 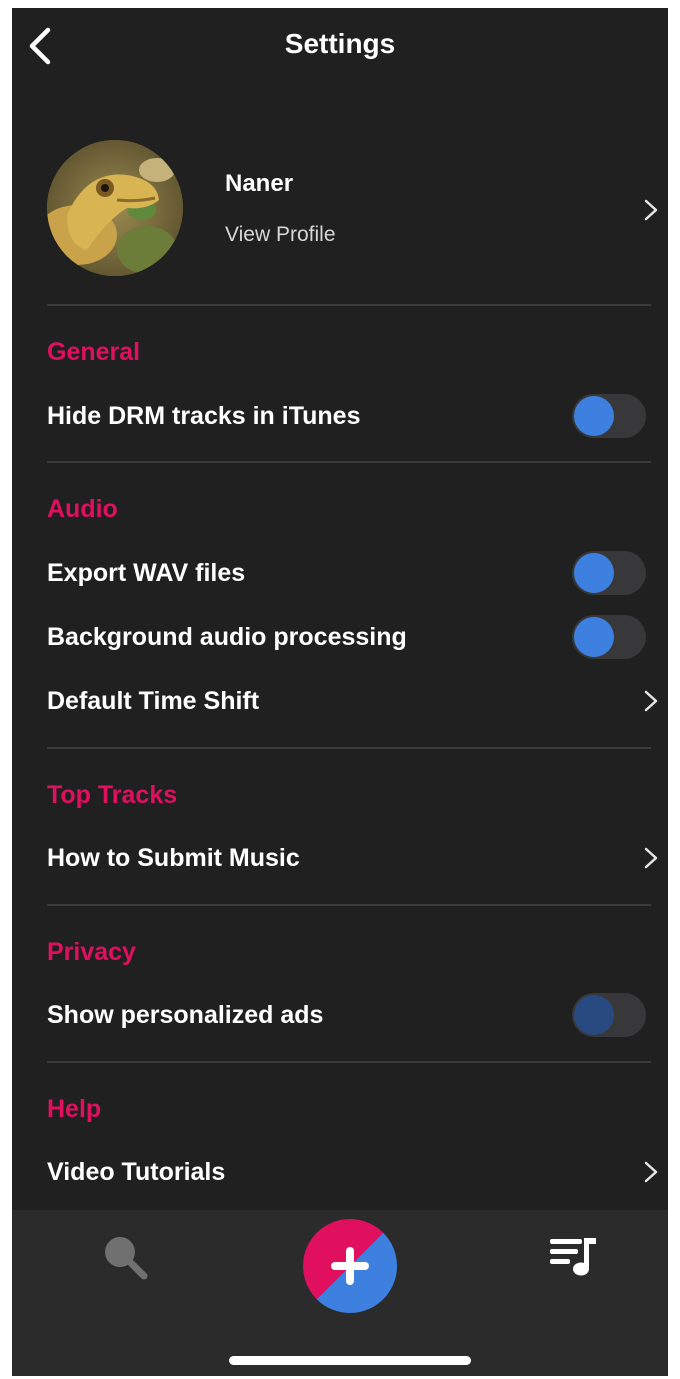 I want to click on search-icon, so click(x=126, y=1258).